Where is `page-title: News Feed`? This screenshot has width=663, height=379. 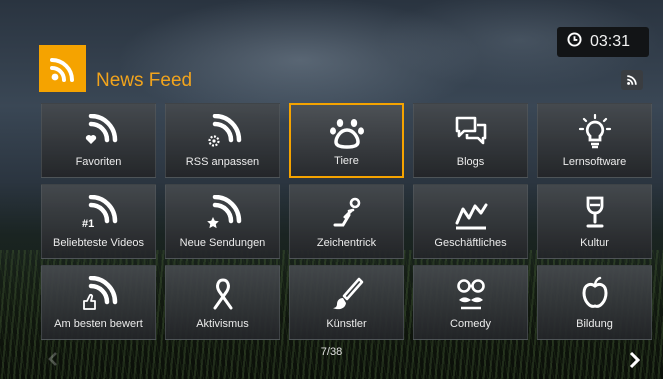 page-title: News Feed is located at coordinates (144, 80).